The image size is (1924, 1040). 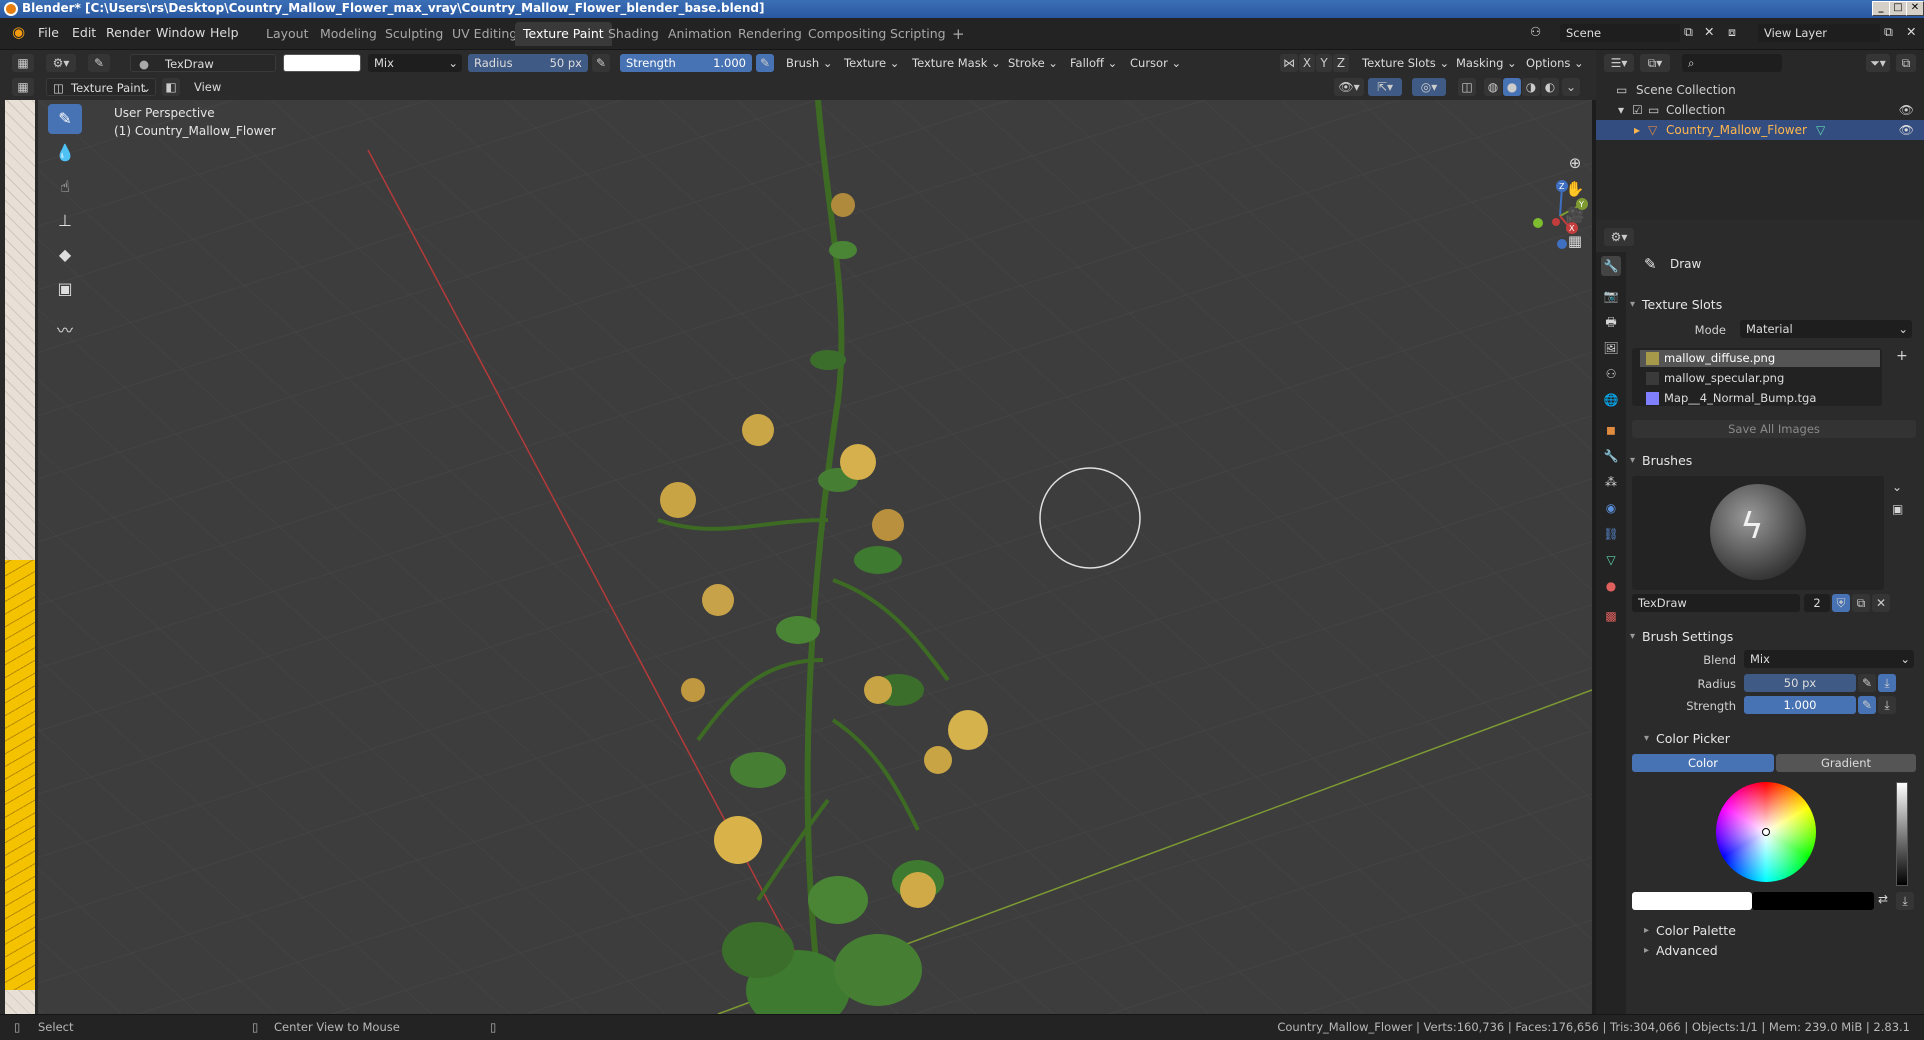 I want to click on tool-tab-icon: 🔧, so click(x=1611, y=266).